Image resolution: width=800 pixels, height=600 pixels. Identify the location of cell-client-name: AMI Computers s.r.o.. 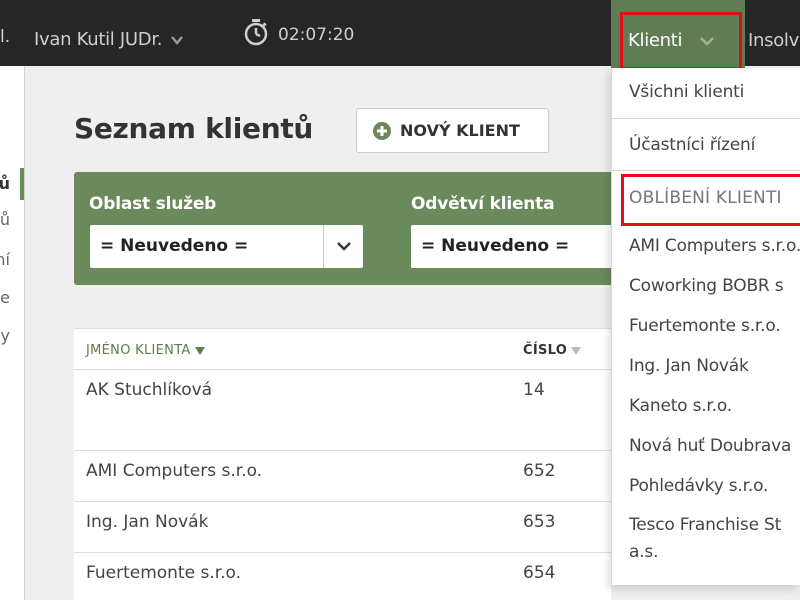
(174, 471).